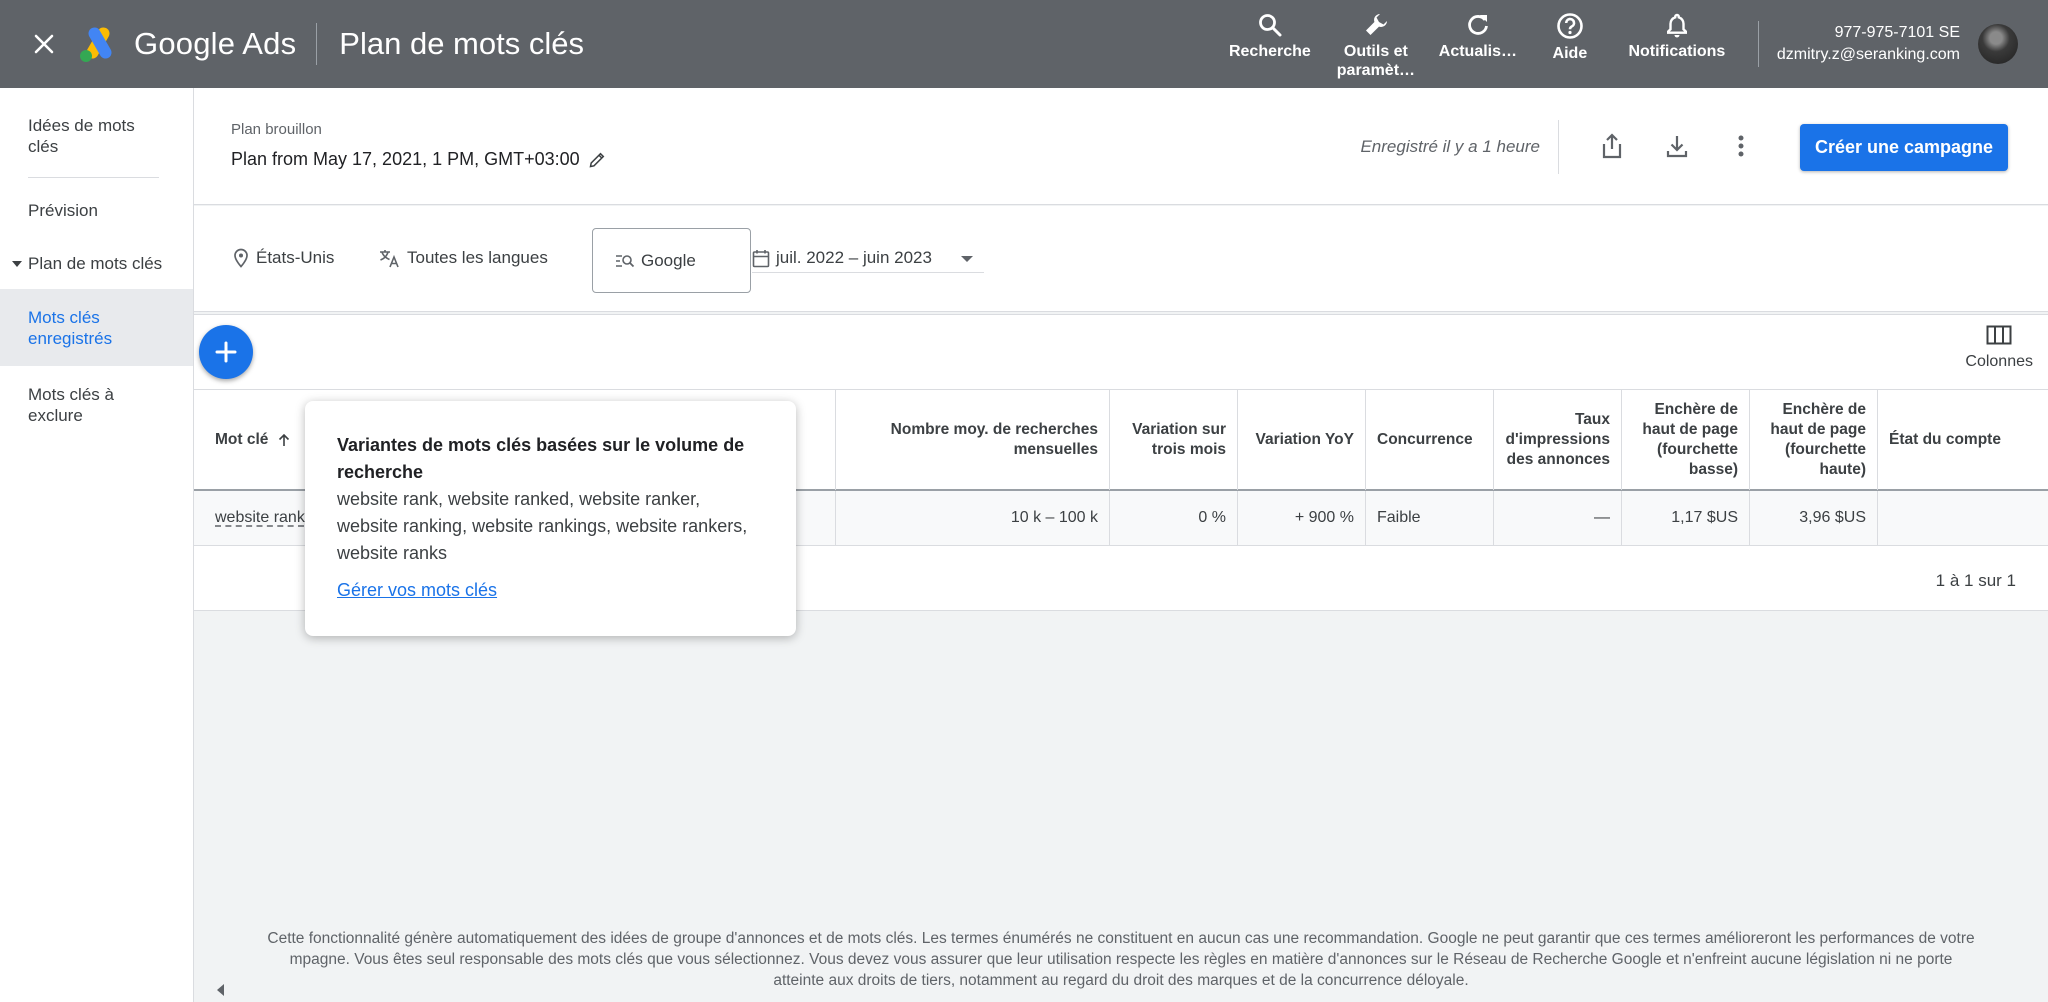 Image resolution: width=2048 pixels, height=1002 pixels. I want to click on network-label: Google, so click(668, 260).